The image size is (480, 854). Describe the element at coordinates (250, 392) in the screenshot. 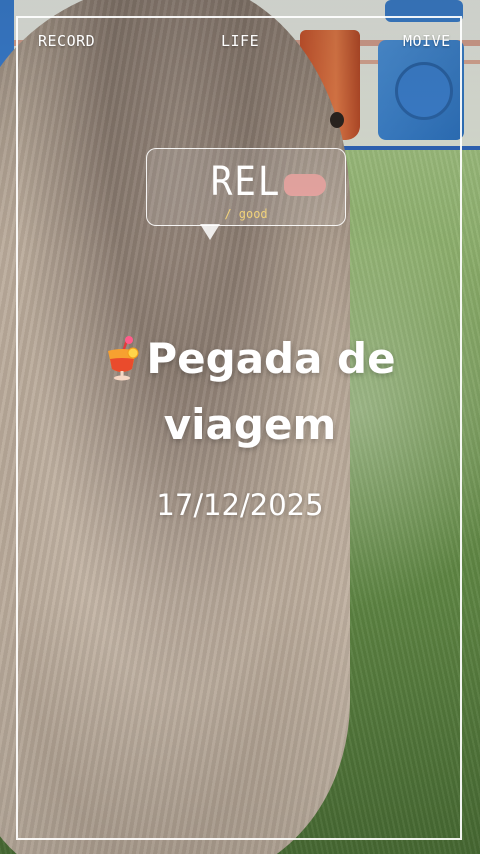

I see `headline: Pegada de viagem` at that location.